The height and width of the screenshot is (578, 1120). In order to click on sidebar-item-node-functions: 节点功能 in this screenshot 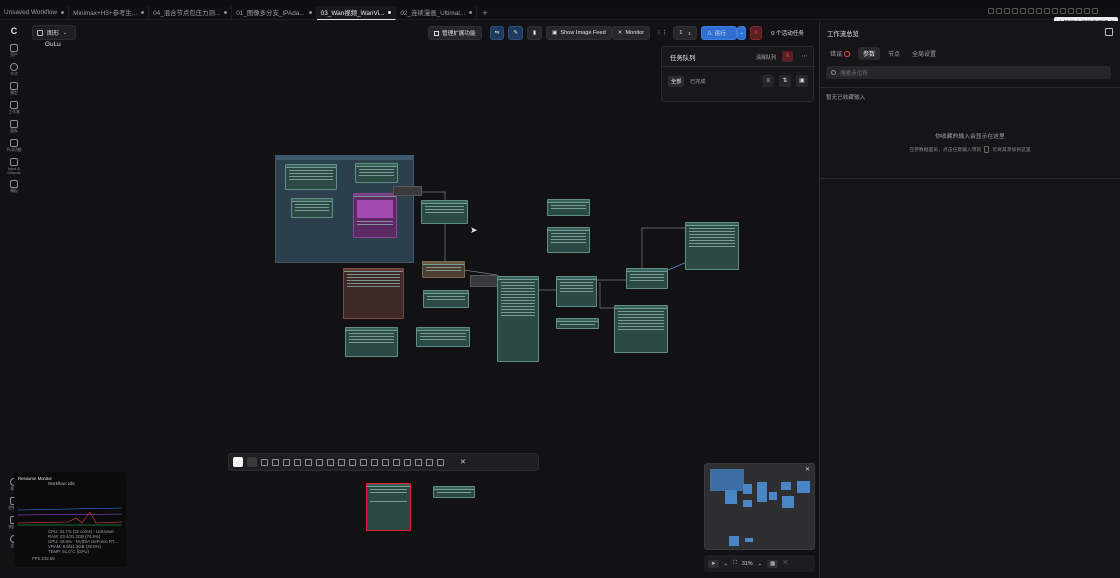, I will do `click(14, 146)`.